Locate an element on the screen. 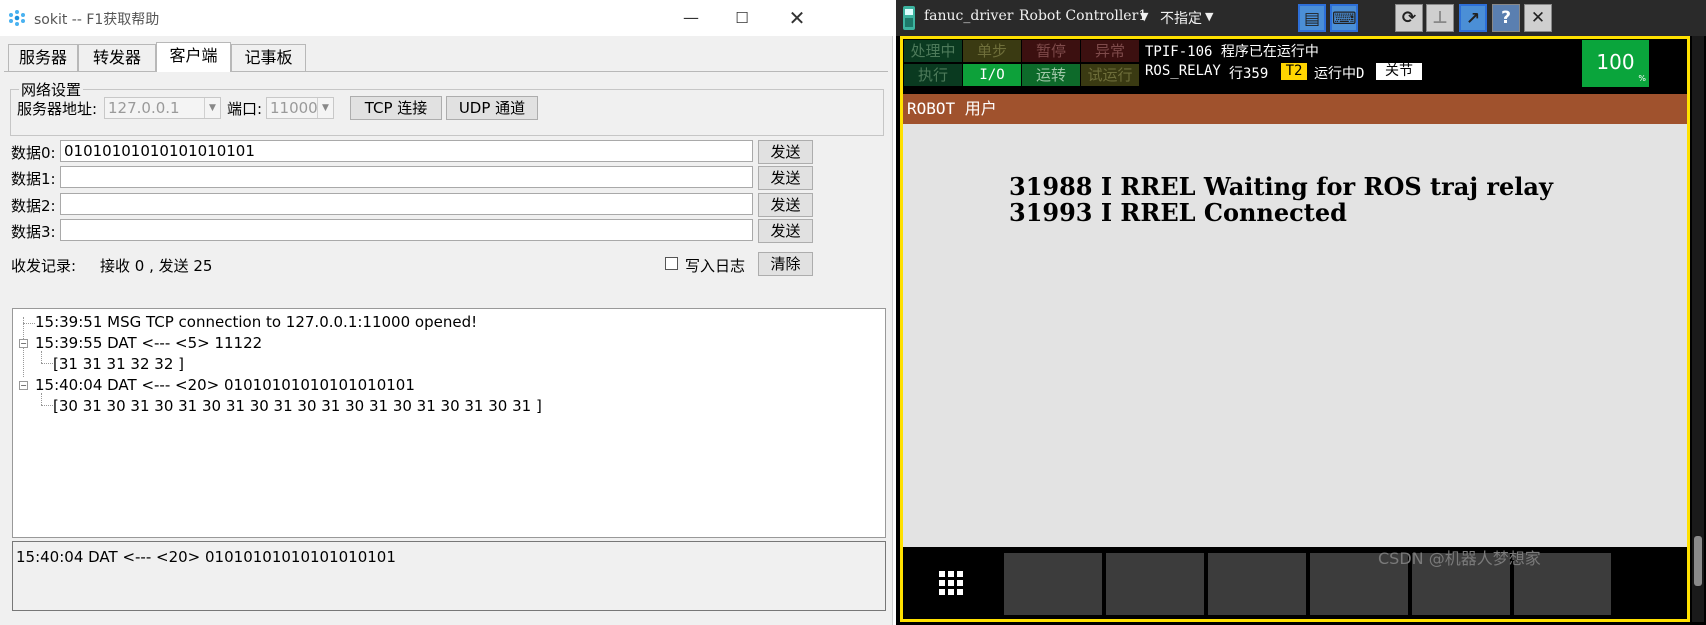 The height and width of the screenshot is (625, 1706). scrollbar is located at coordinates (1698, 329).